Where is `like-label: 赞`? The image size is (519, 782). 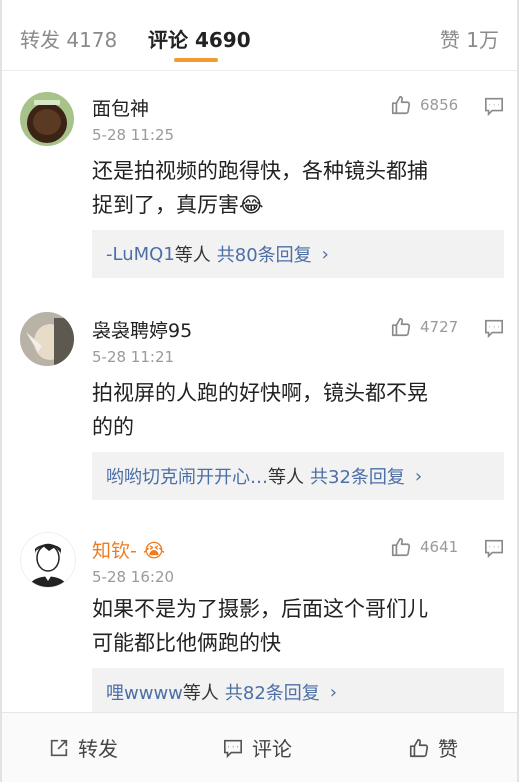 like-label: 赞 is located at coordinates (448, 749).